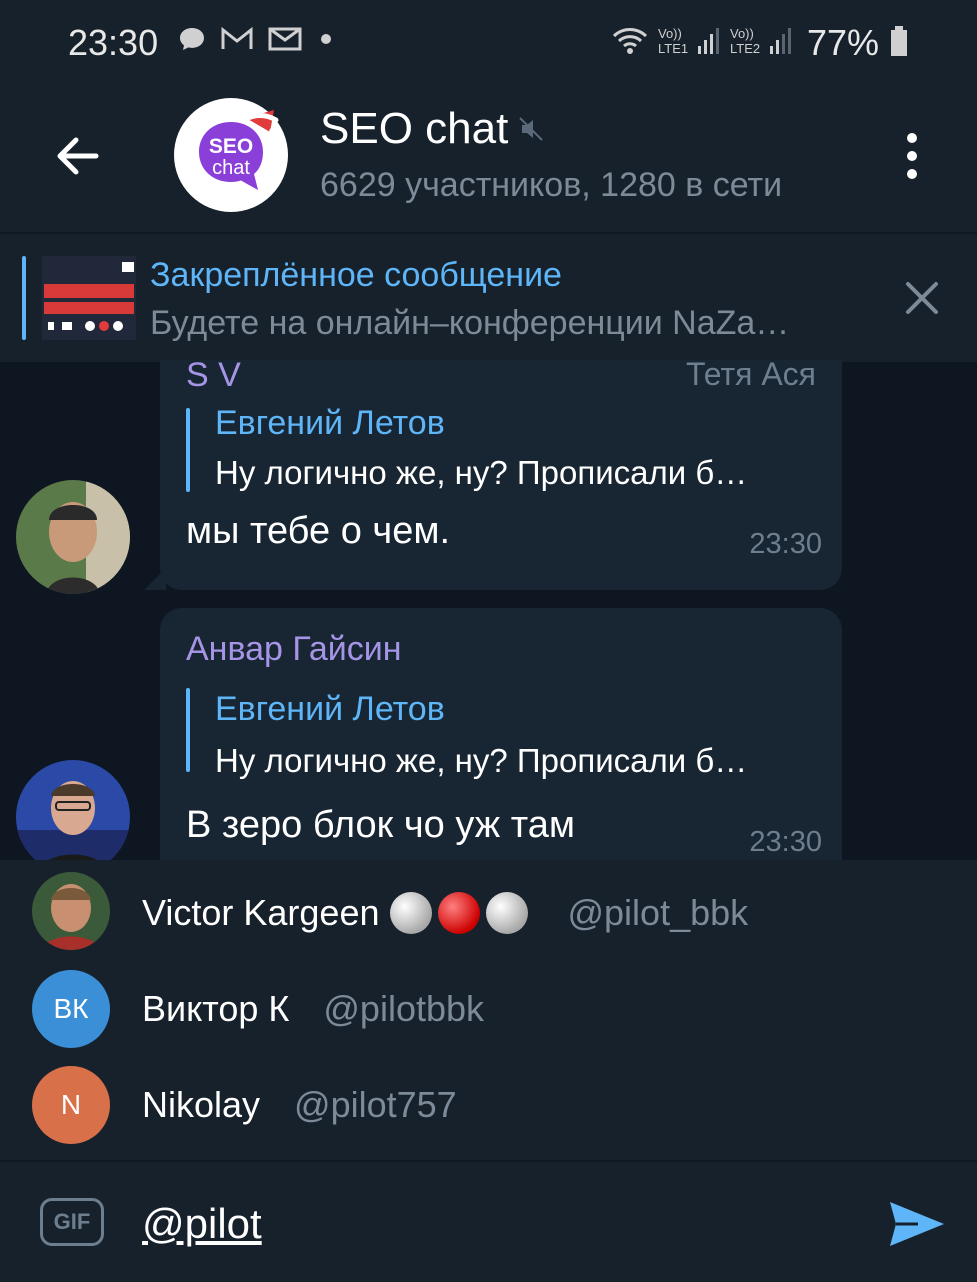 The height and width of the screenshot is (1282, 977). What do you see at coordinates (285, 39) in the screenshot?
I see `mail-icon` at bounding box center [285, 39].